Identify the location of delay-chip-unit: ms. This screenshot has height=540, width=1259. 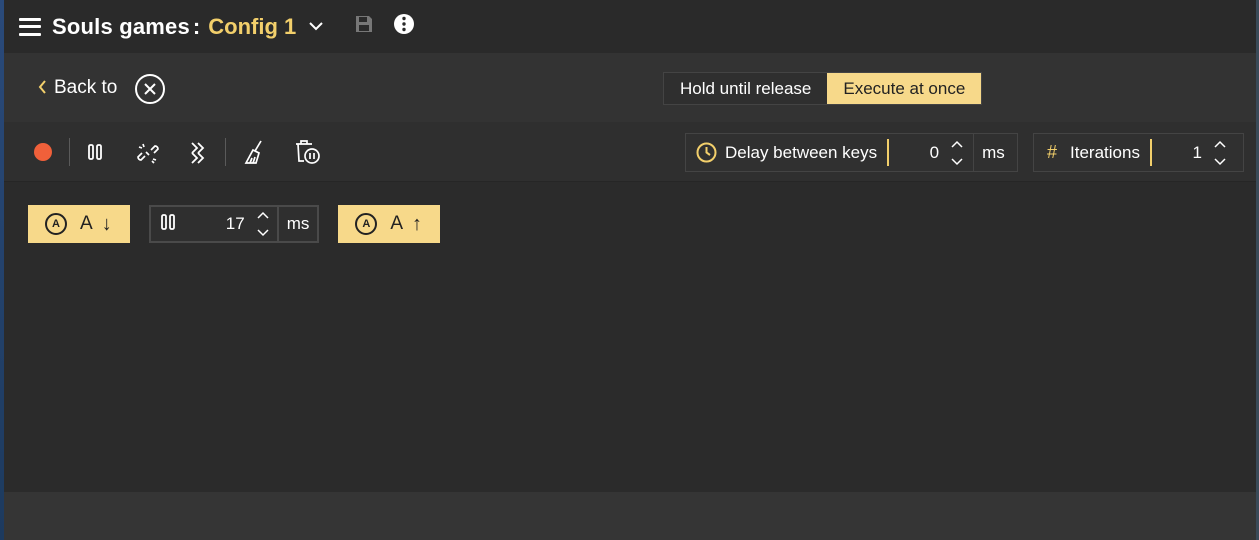
(297, 224).